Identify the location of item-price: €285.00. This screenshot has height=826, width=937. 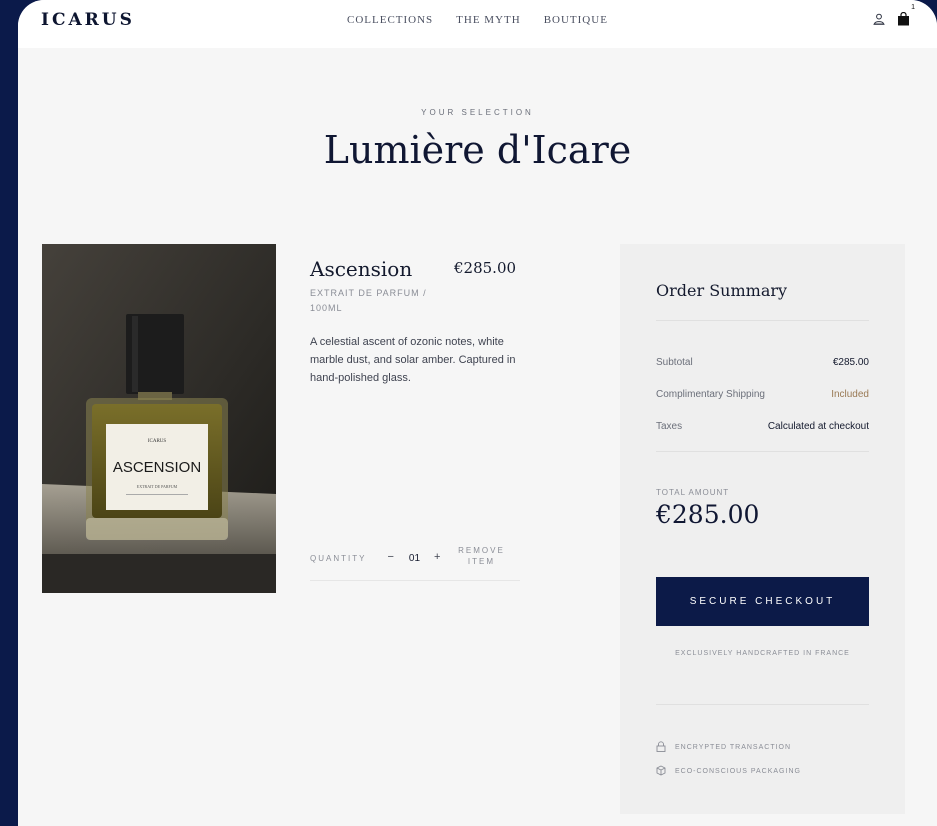
(485, 268).